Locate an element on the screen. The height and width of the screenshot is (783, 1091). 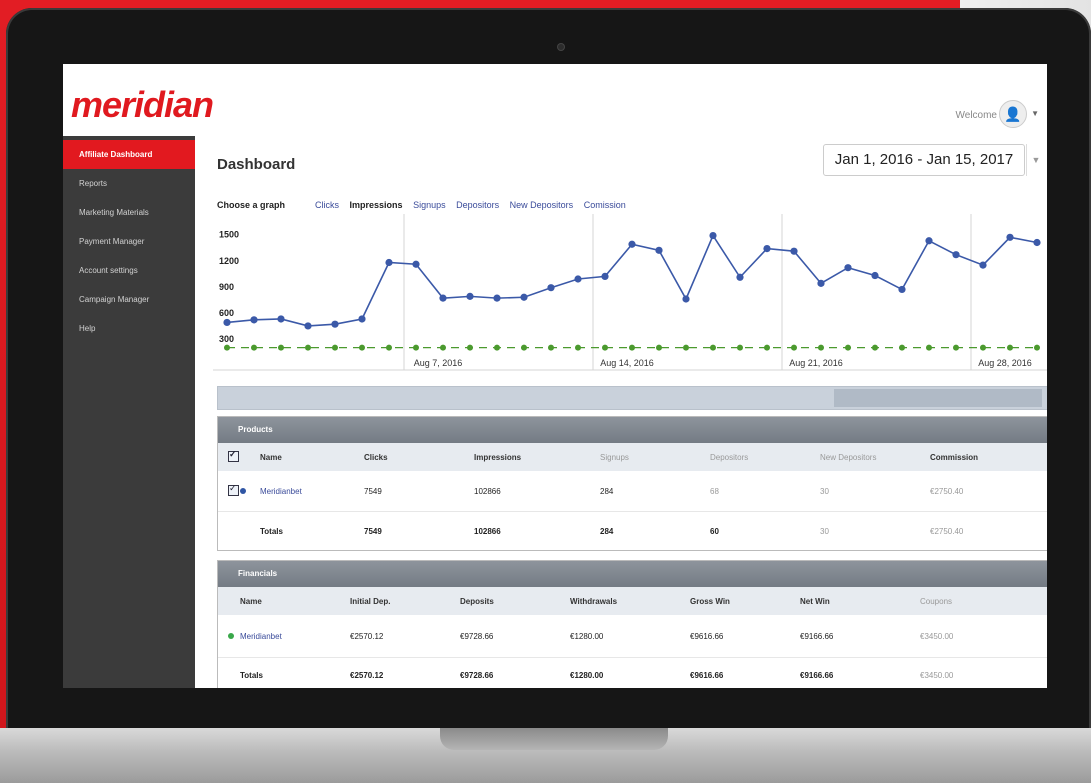
choose-graph-label: Choose a graph is located at coordinates (251, 205).